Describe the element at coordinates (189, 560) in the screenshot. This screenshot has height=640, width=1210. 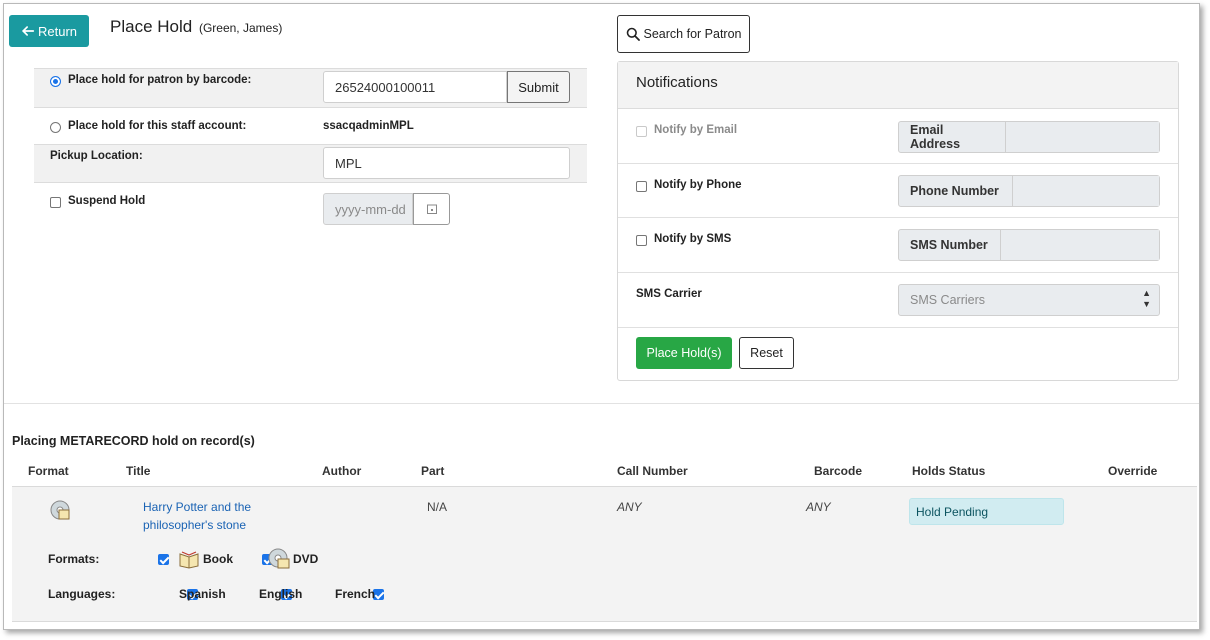
I see `book-icon` at that location.